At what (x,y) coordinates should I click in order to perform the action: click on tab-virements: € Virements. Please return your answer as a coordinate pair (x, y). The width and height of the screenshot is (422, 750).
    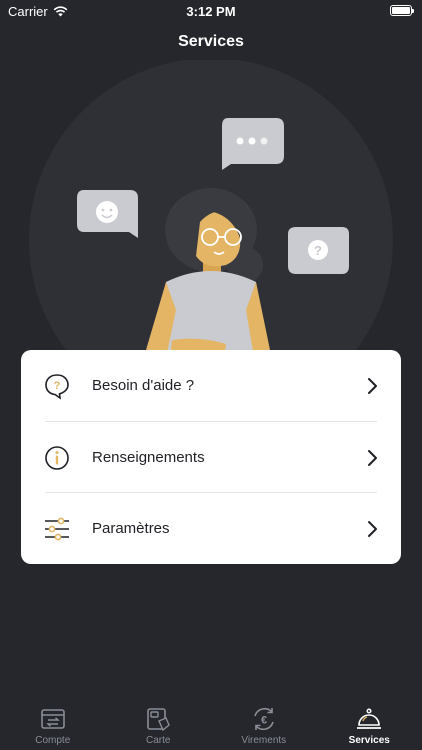
    Looking at the image, I should click on (264, 724).